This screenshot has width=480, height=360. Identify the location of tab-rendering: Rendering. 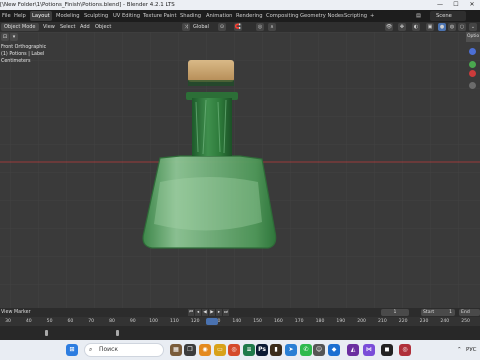
(249, 16).